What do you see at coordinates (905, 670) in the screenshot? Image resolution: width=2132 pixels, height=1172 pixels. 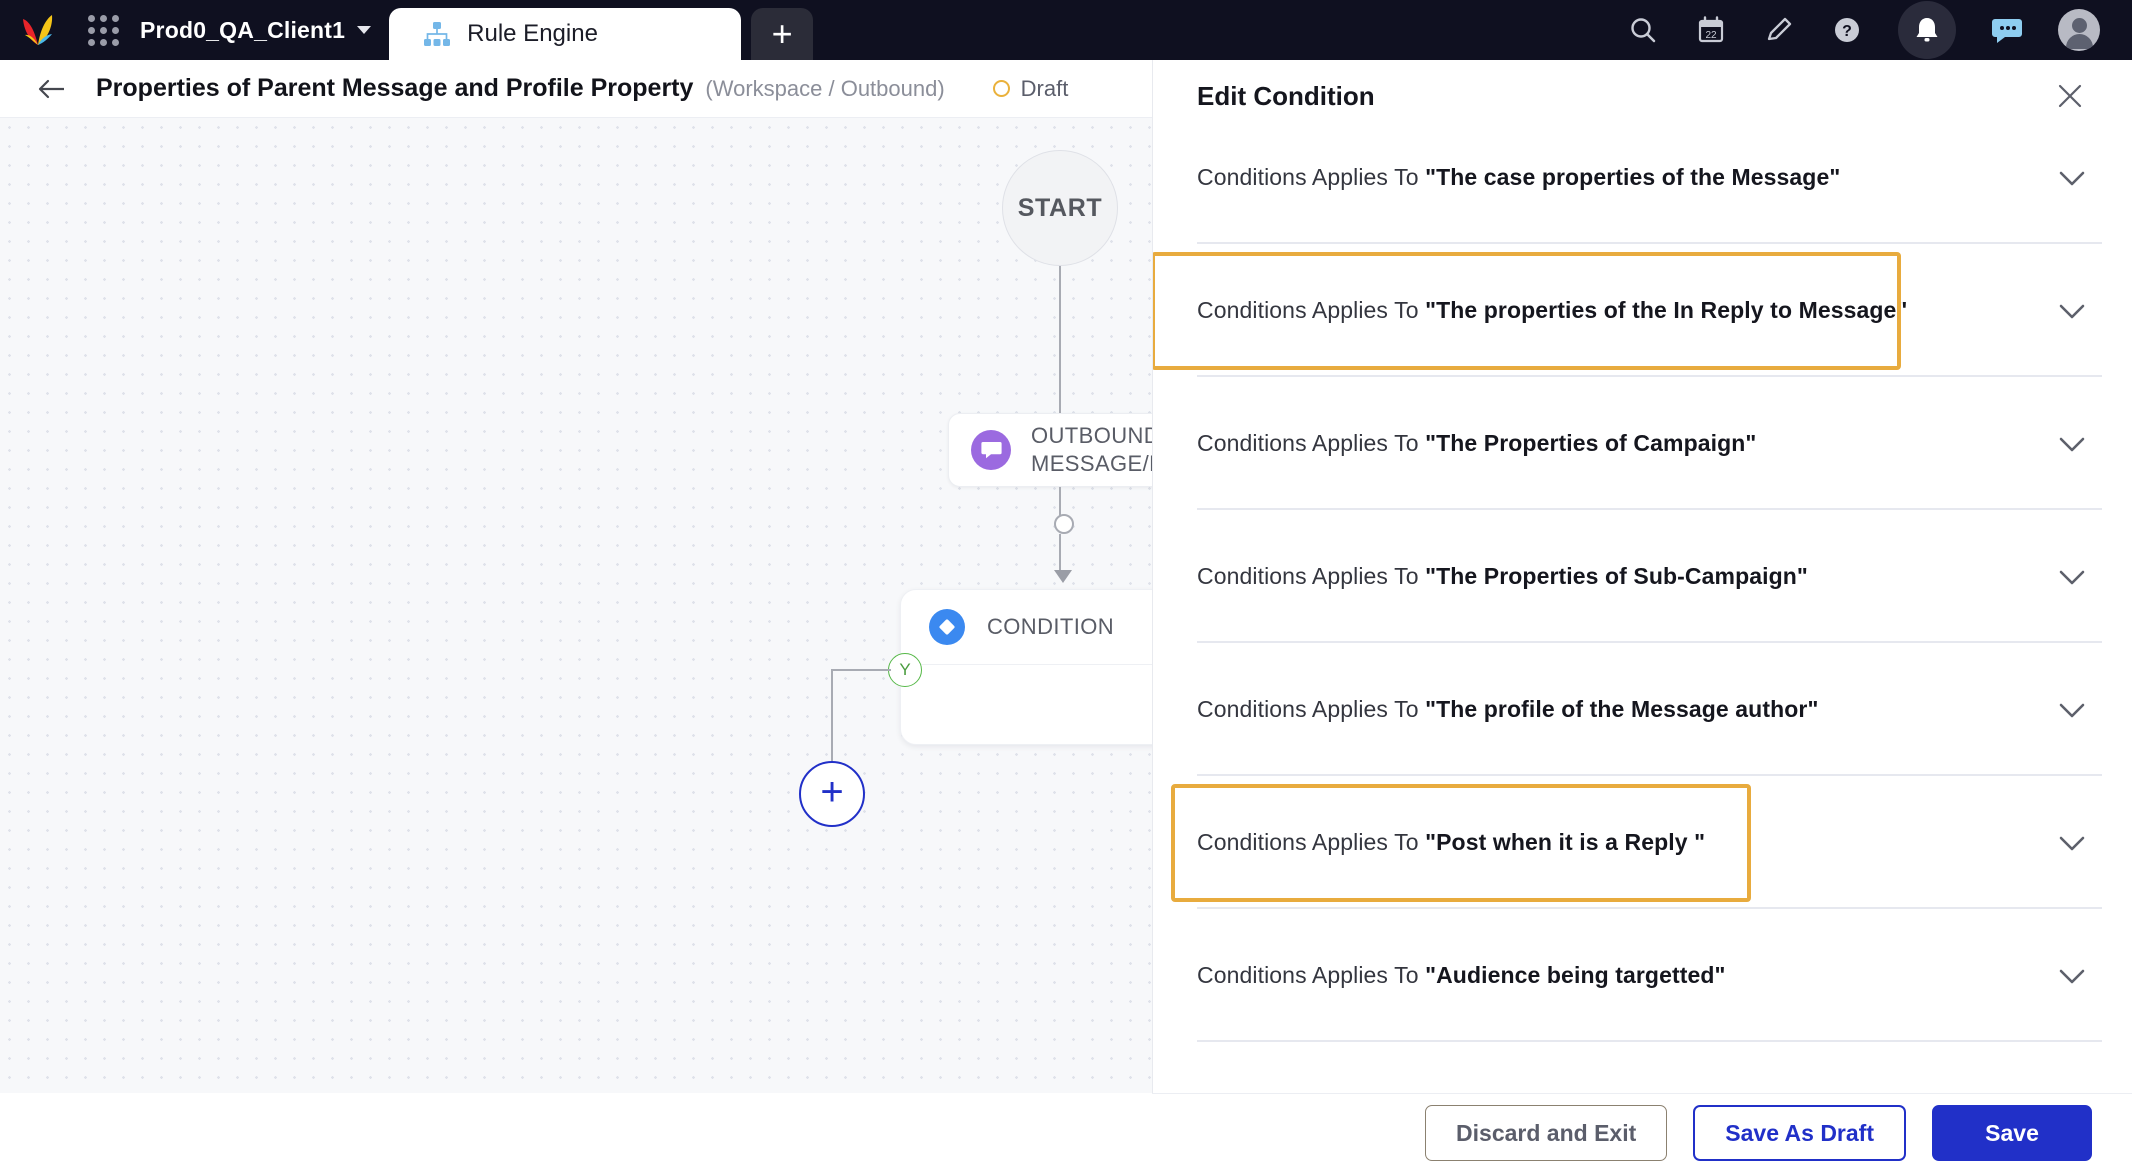 I see `branch-label-yes: Y` at bounding box center [905, 670].